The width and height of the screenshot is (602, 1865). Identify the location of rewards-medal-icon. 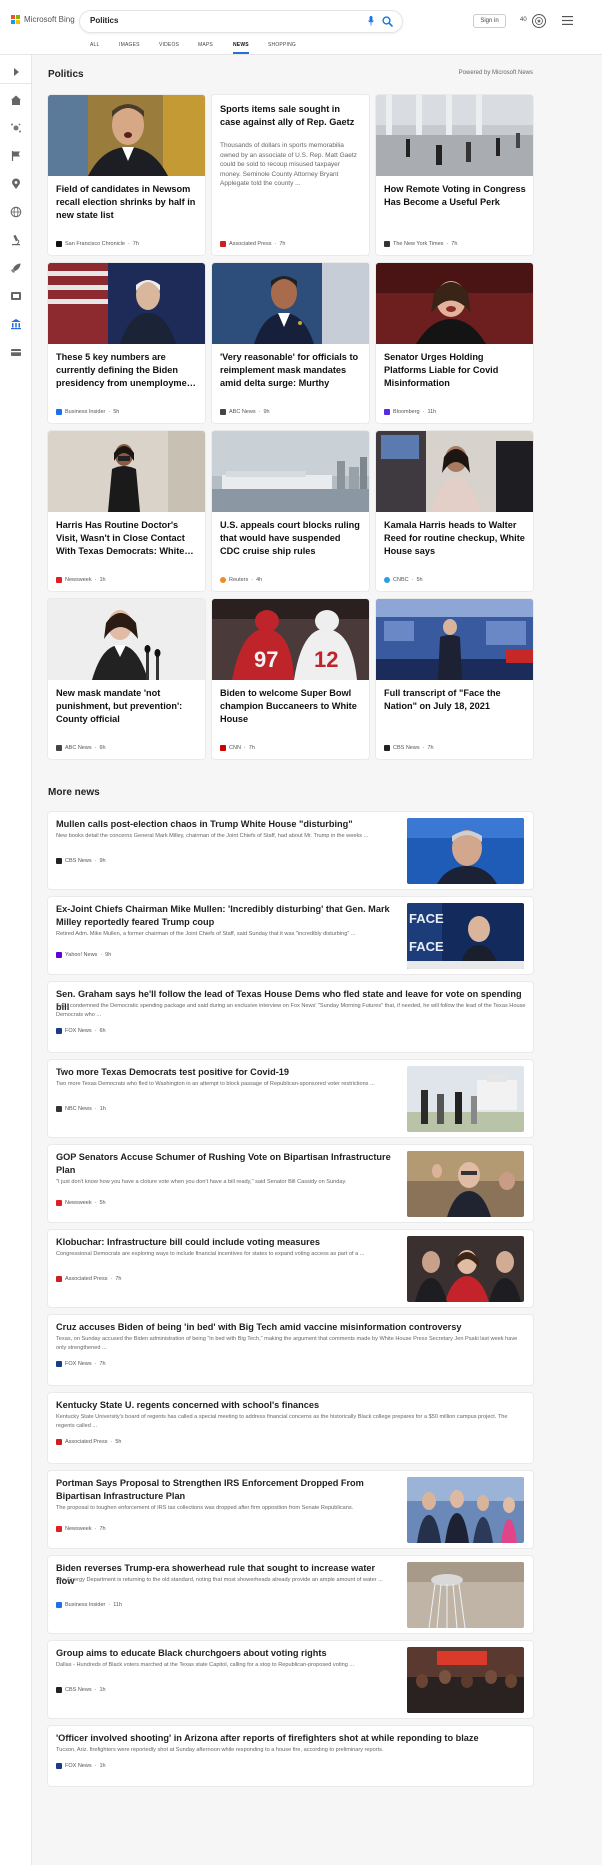
(539, 21).